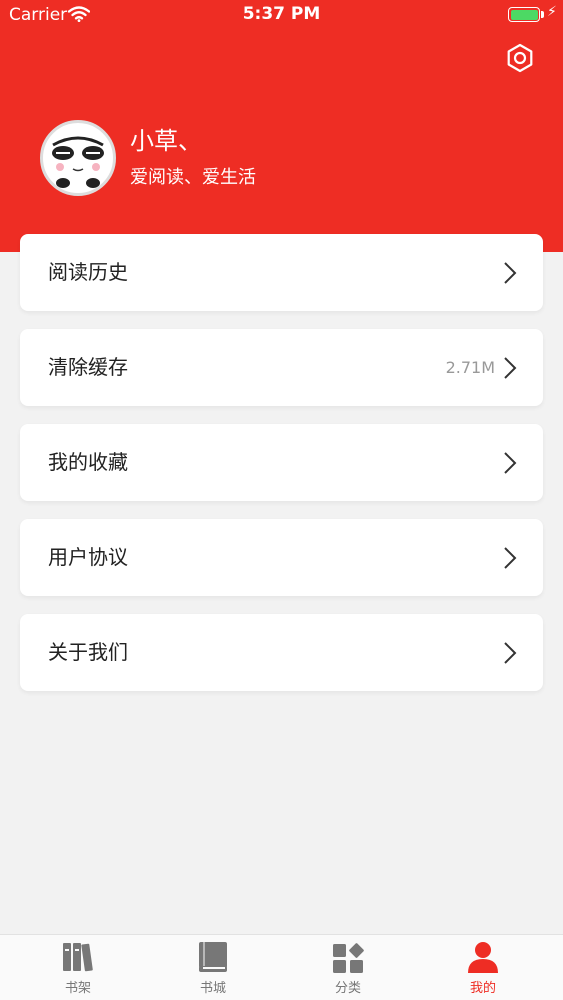  Describe the element at coordinates (78, 957) in the screenshot. I see `bookshelf-icon` at that location.